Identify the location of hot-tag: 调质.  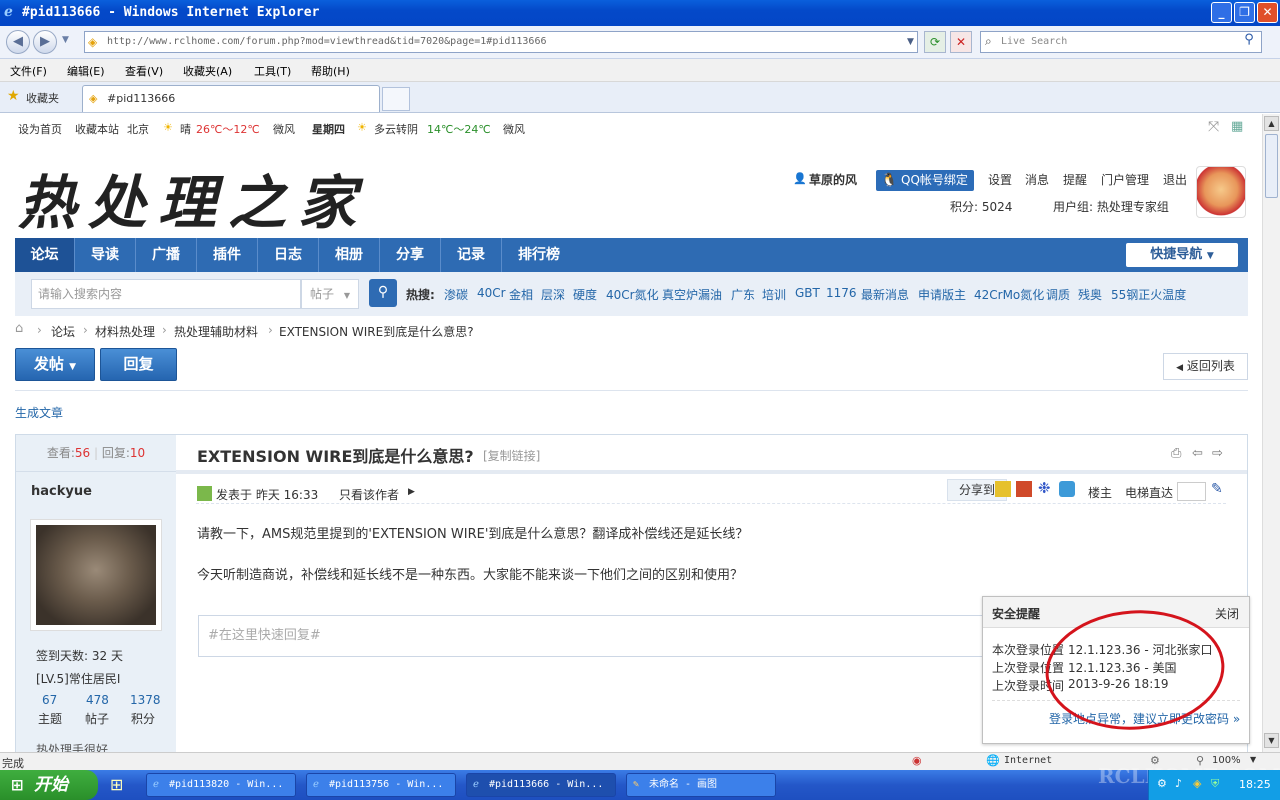
(1058, 294).